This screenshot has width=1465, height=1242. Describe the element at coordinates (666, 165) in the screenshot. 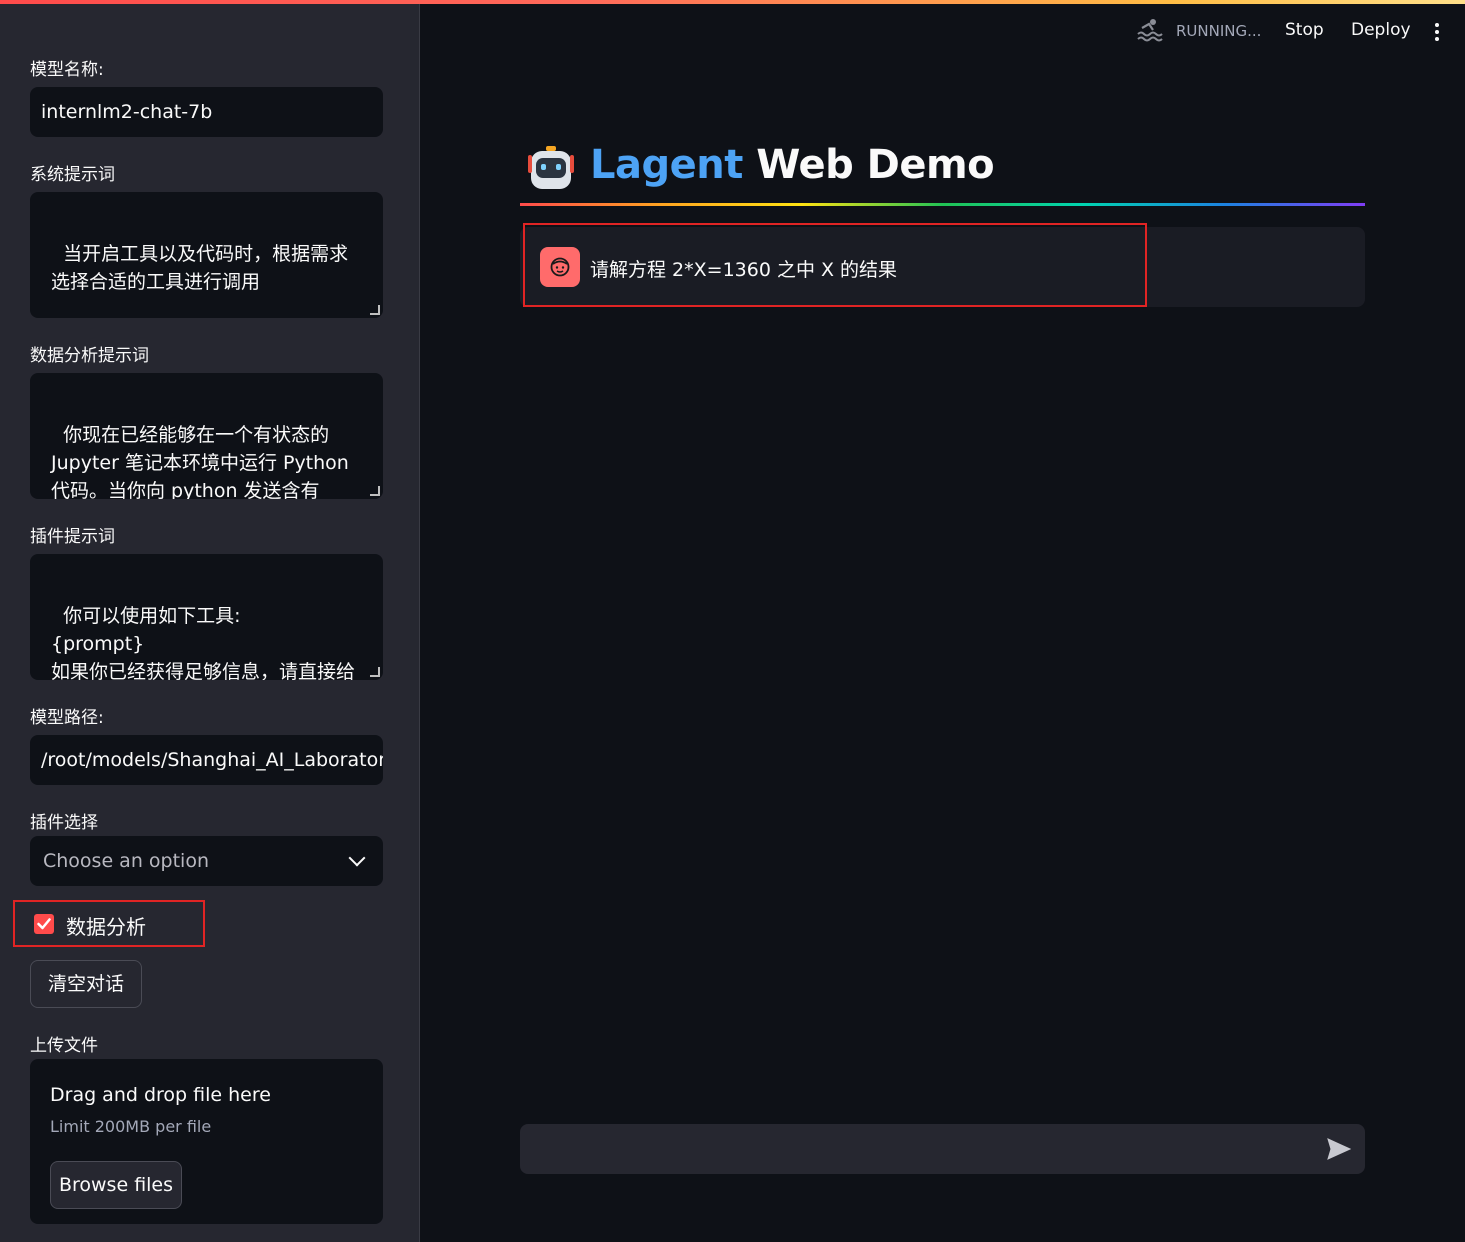

I see `title-accent: Lagent` at that location.